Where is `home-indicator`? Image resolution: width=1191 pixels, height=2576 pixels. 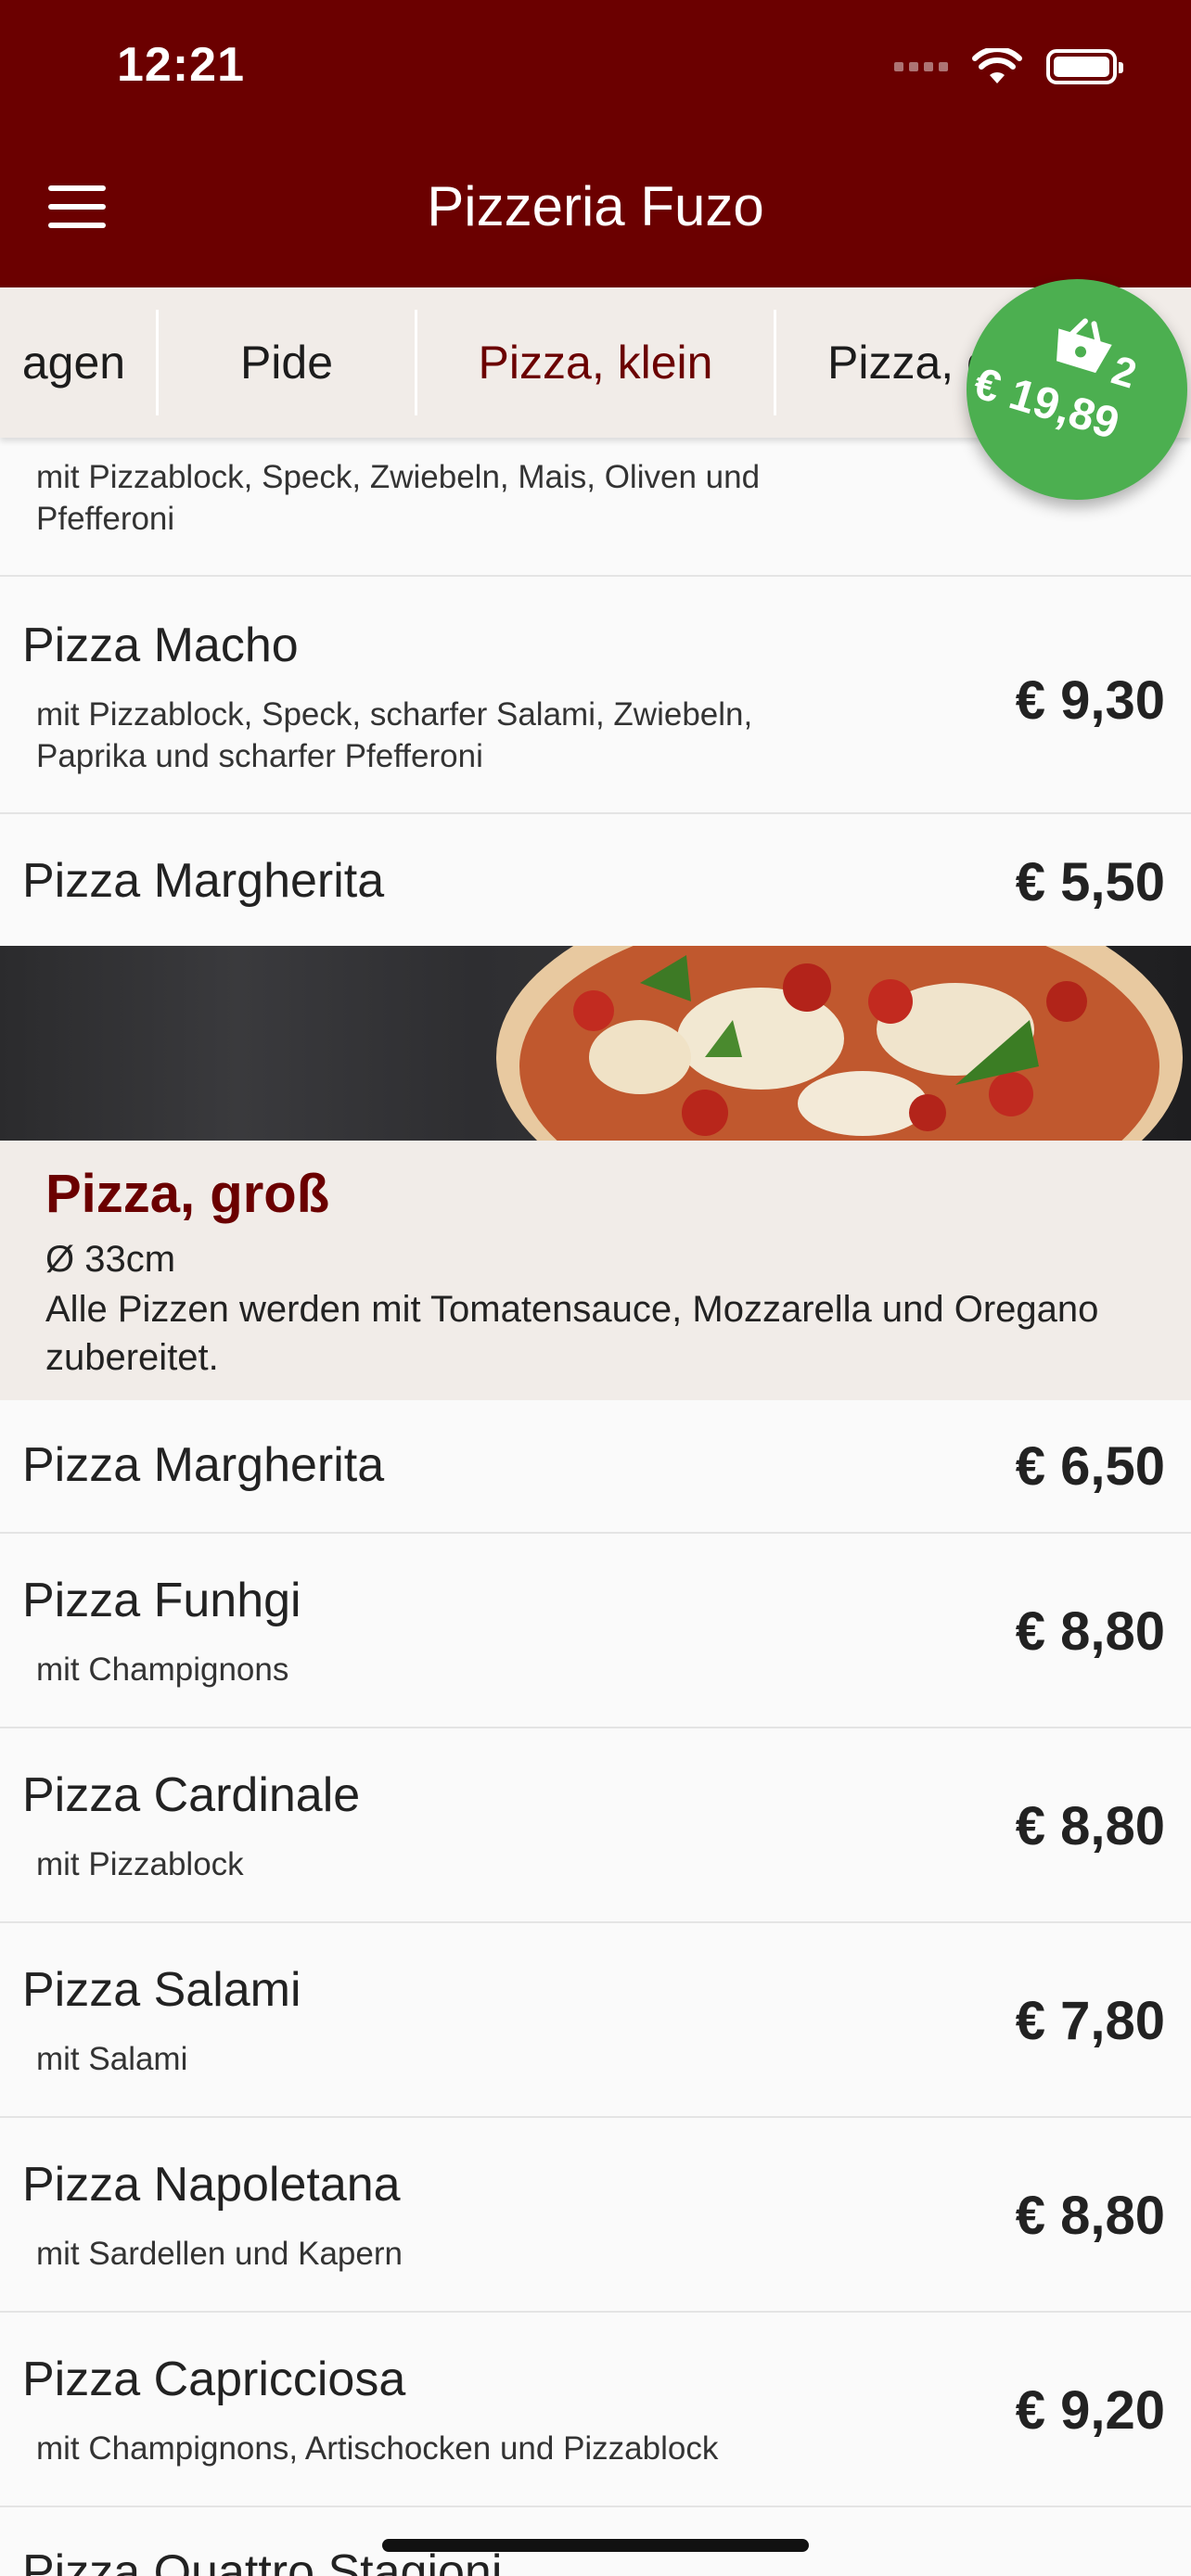 home-indicator is located at coordinates (595, 2545).